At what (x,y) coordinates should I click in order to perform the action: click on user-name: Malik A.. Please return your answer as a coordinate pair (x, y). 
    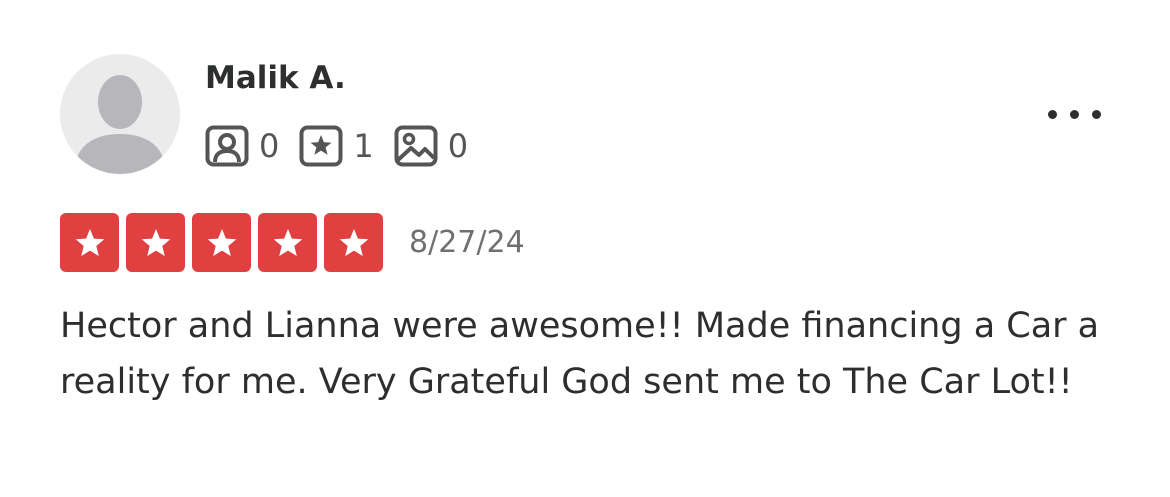
    Looking at the image, I should click on (275, 78).